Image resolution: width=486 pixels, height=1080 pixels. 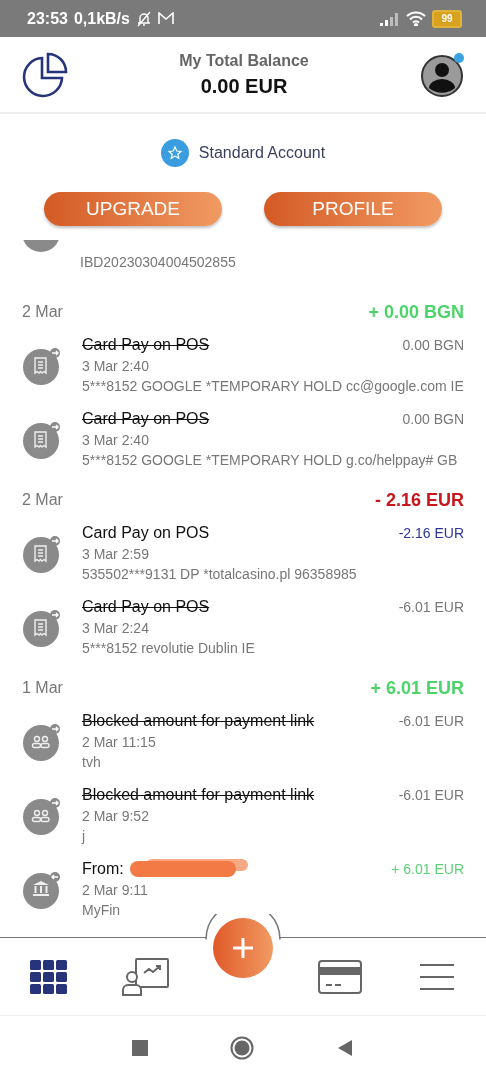 What do you see at coordinates (419, 500) in the screenshot?
I see `group-total: - 2.16 EUR` at bounding box center [419, 500].